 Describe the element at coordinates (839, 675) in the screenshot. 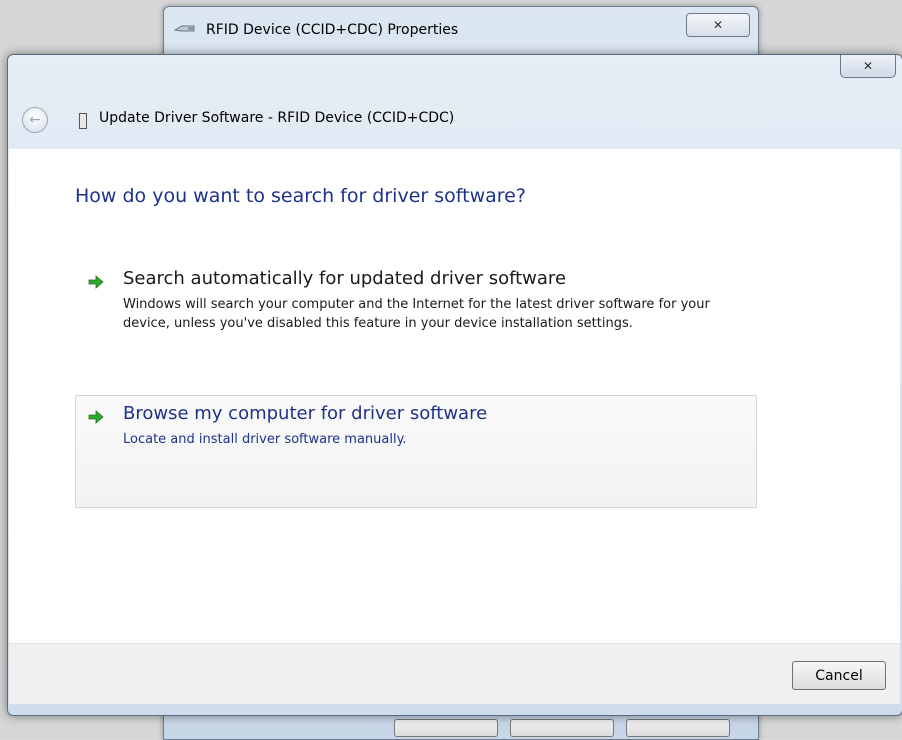

I see `cancel-button: Cancel` at that location.